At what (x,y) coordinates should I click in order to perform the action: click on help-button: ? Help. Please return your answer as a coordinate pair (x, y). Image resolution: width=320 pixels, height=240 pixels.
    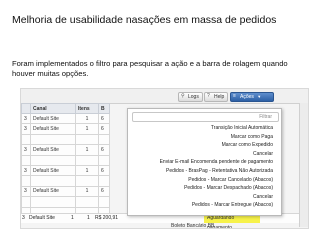
    Looking at the image, I should click on (216, 97).